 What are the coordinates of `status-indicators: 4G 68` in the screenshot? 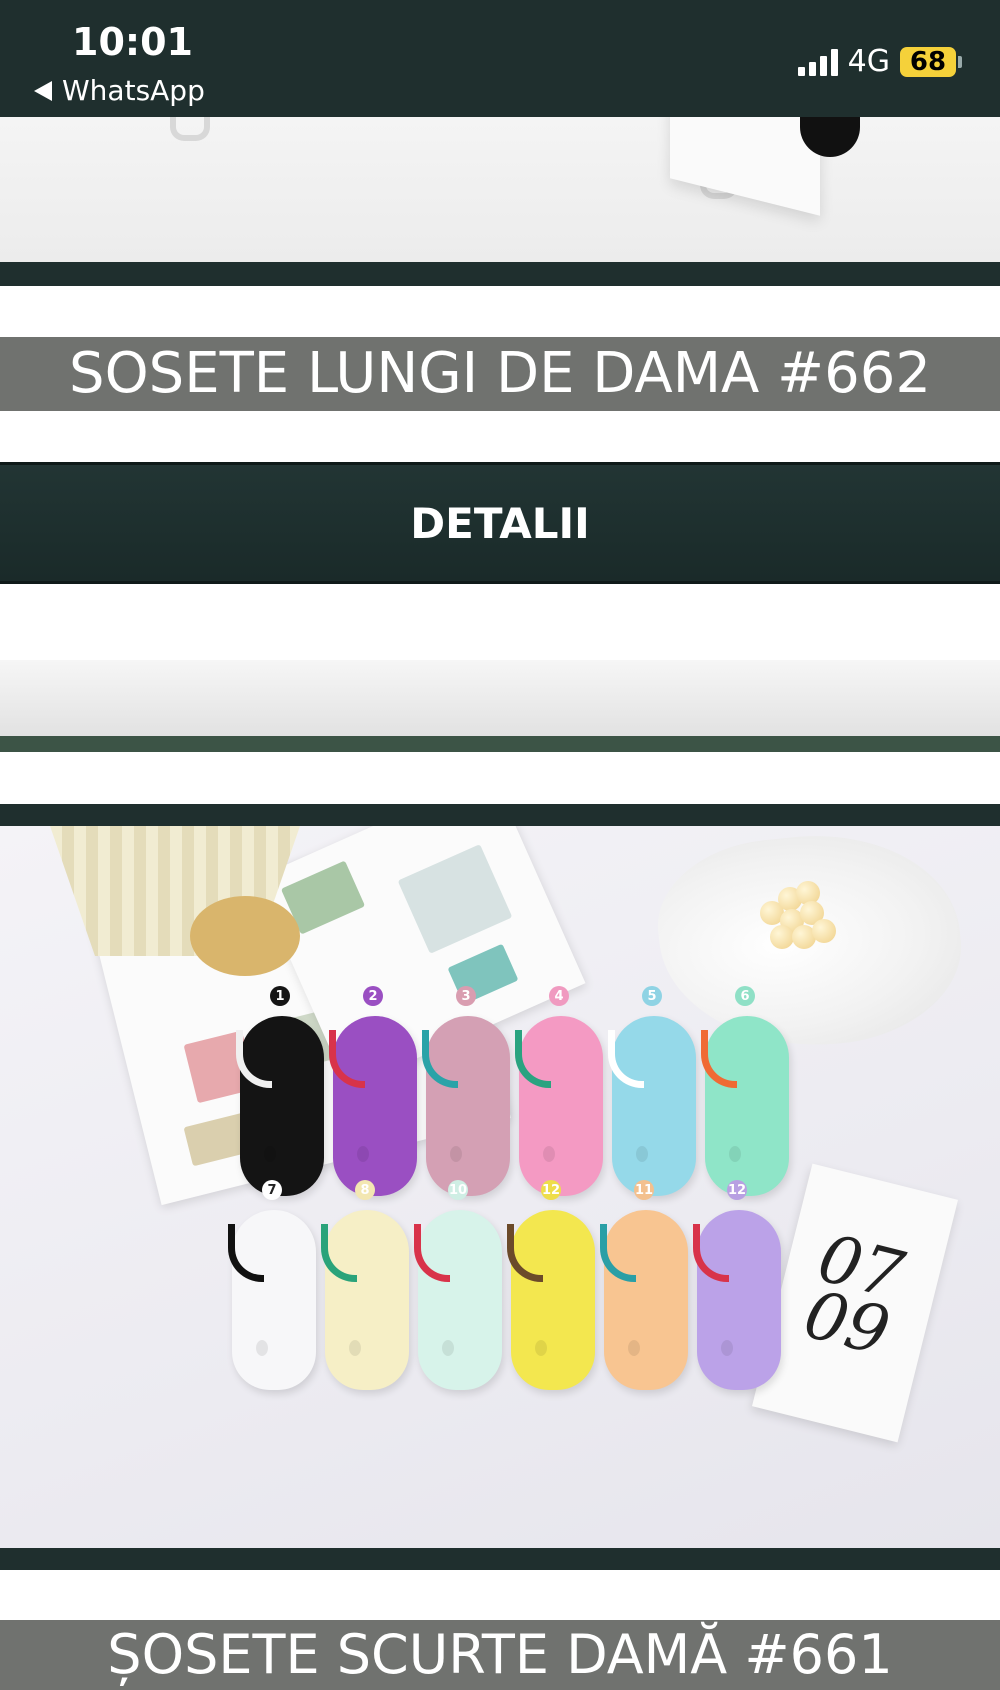 It's located at (879, 61).